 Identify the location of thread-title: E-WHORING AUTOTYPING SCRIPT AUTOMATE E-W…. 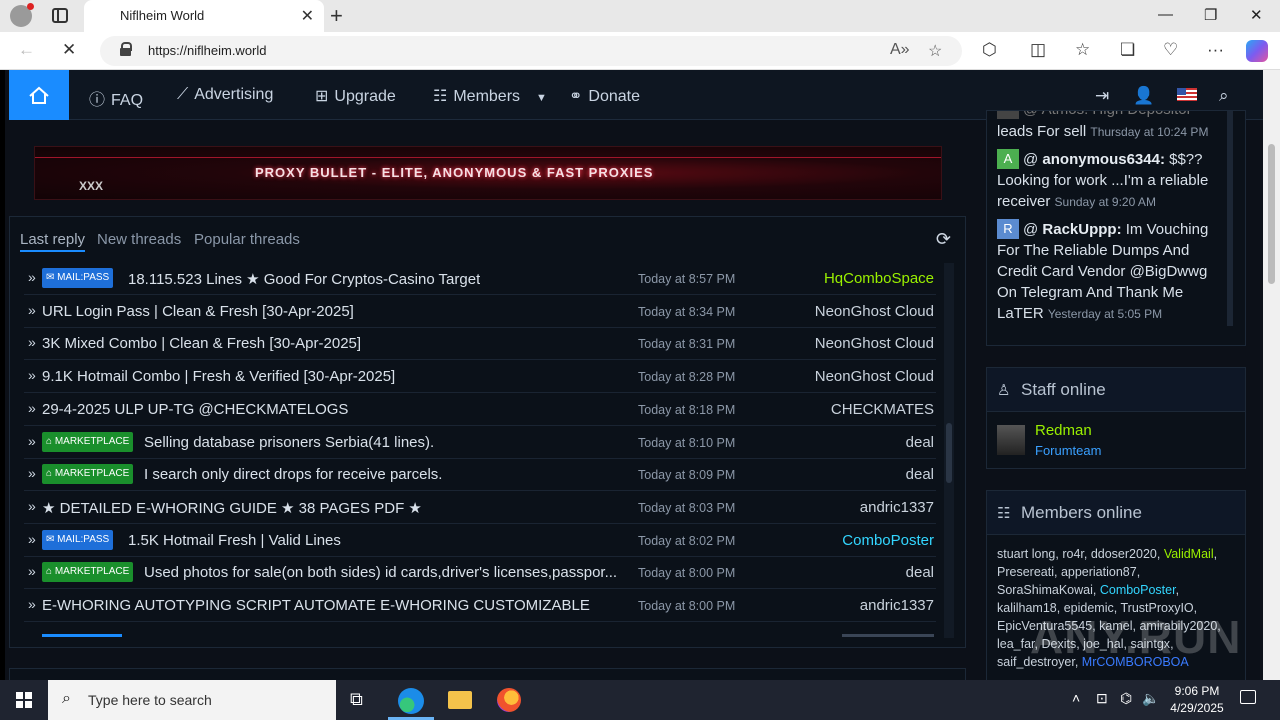
(316, 605).